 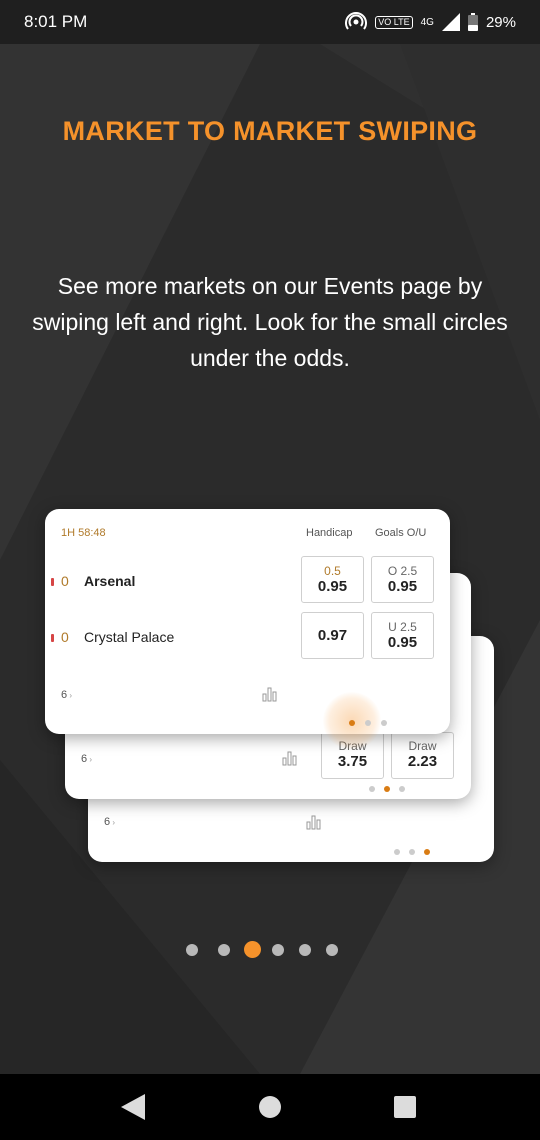 I want to click on goals-line: O 2.5, so click(x=402, y=571).